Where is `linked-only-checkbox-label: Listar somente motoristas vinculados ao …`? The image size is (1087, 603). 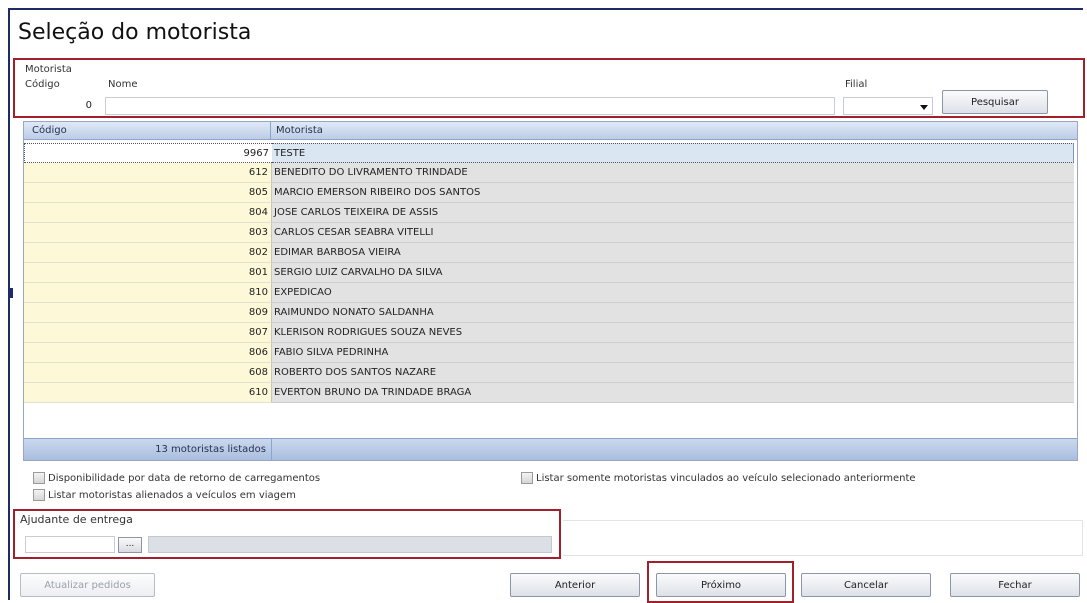 linked-only-checkbox-label: Listar somente motoristas vinculados ao … is located at coordinates (726, 478).